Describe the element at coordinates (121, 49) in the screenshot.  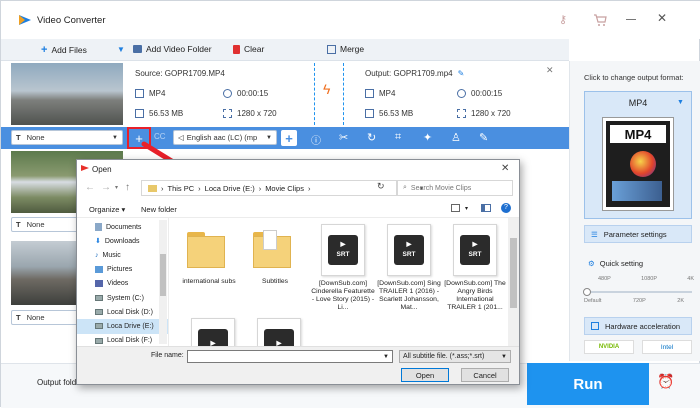
I see `add-files-dropdown-icon: ▼` at that location.